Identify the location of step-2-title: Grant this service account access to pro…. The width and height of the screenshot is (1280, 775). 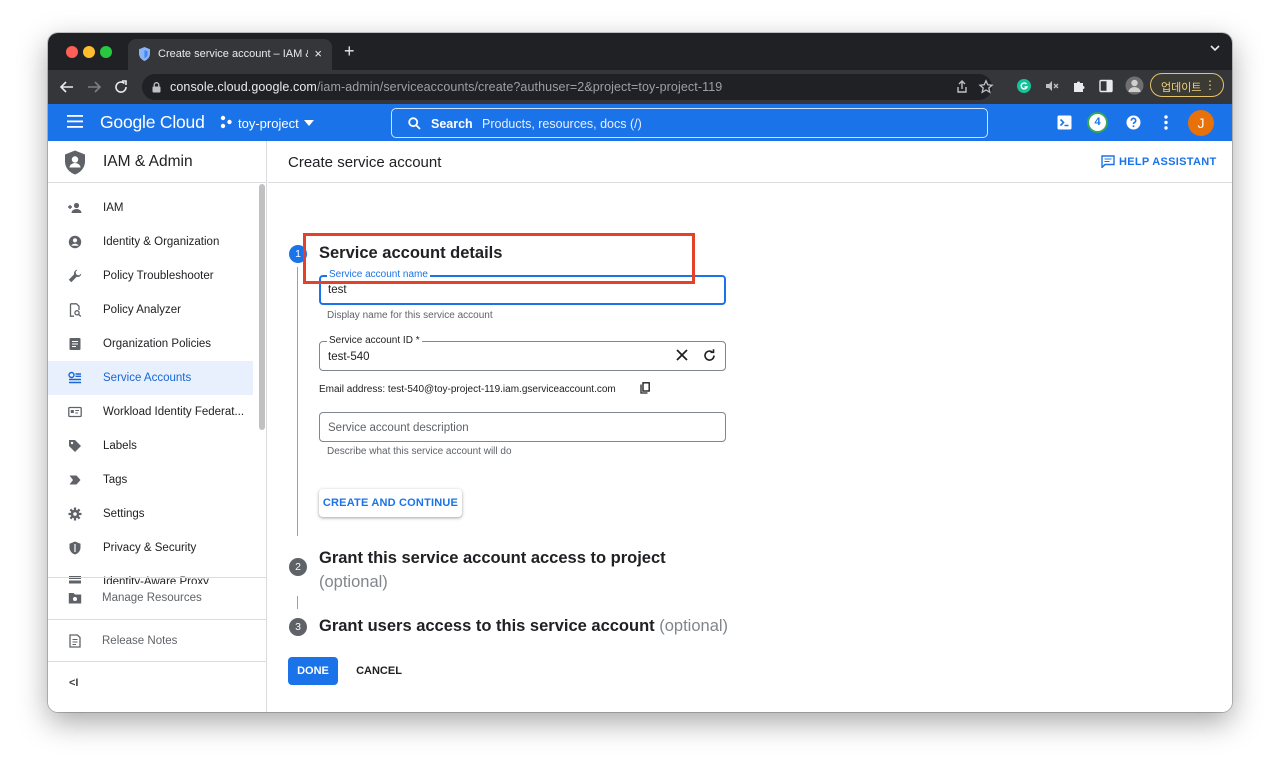
(492, 570).